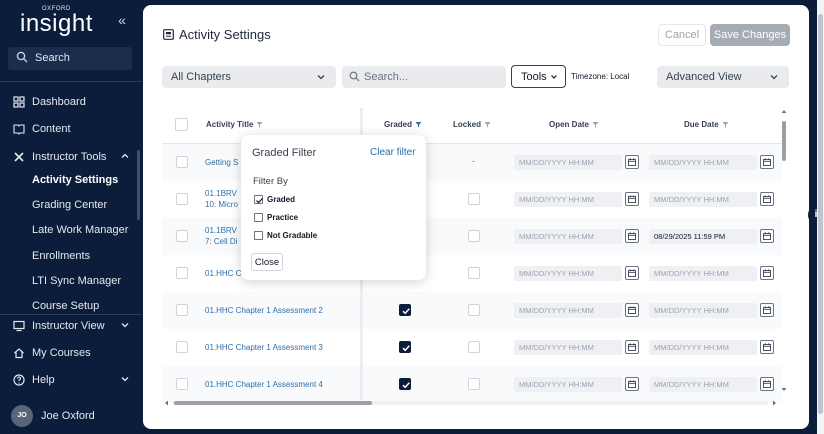 The height and width of the screenshot is (434, 824). What do you see at coordinates (221, 236) in the screenshot?
I see `activity-title-link: 01.1BRV 7: Cell Di` at bounding box center [221, 236].